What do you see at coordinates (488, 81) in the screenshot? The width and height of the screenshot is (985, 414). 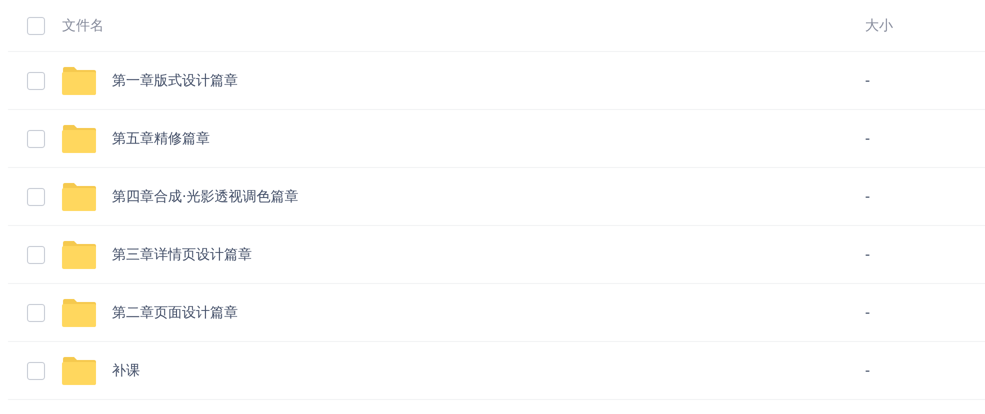 I see `file-name: 第一章版式设计篇章` at bounding box center [488, 81].